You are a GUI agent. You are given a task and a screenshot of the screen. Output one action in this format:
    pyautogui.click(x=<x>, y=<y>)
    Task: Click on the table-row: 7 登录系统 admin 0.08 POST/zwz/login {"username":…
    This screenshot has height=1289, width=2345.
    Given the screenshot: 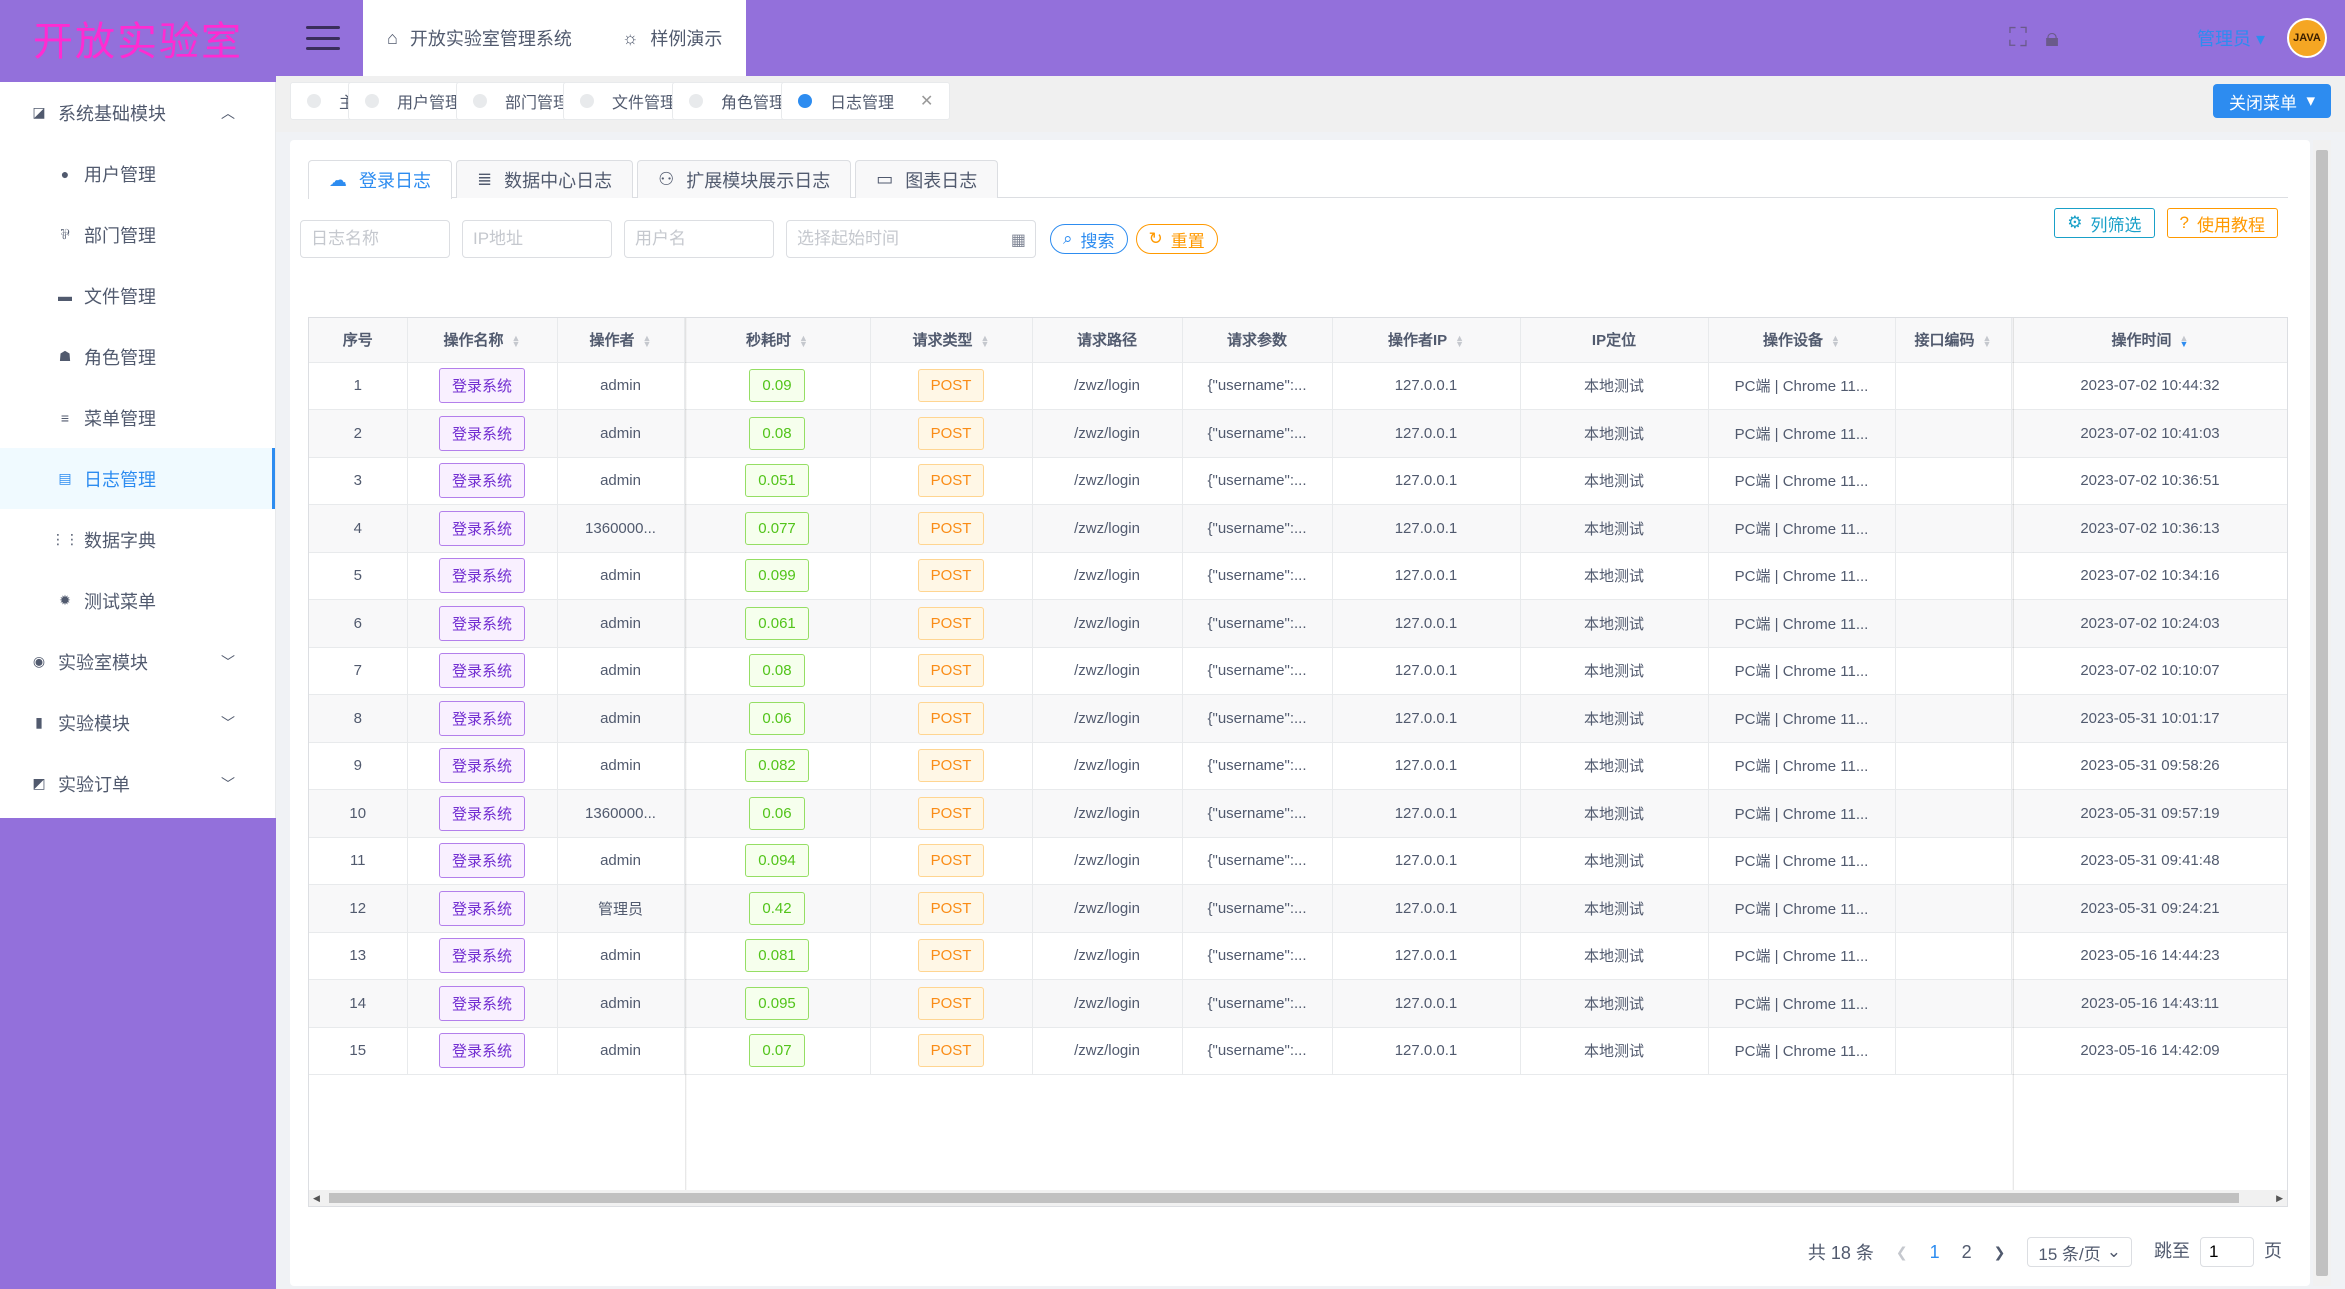 What is the action you would take?
    pyautogui.click(x=1298, y=671)
    